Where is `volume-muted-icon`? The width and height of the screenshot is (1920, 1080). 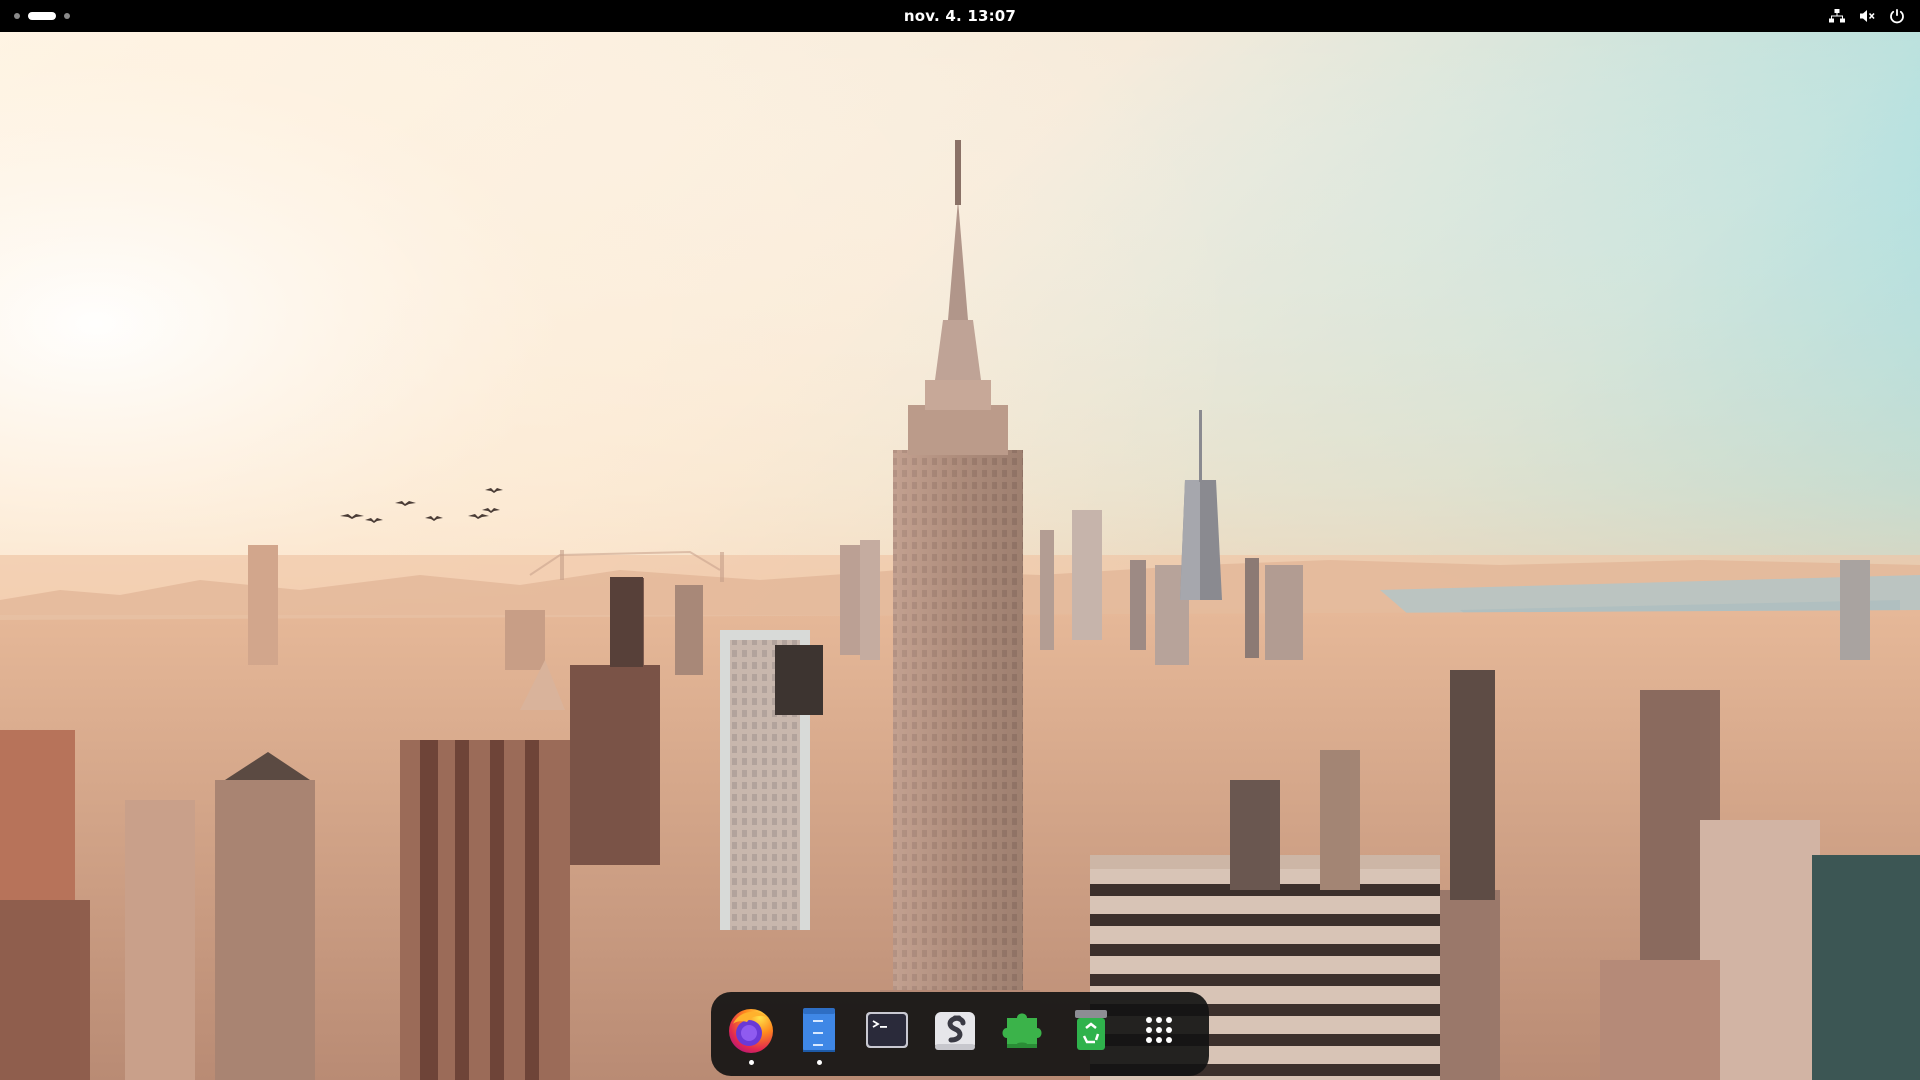 volume-muted-icon is located at coordinates (1867, 16).